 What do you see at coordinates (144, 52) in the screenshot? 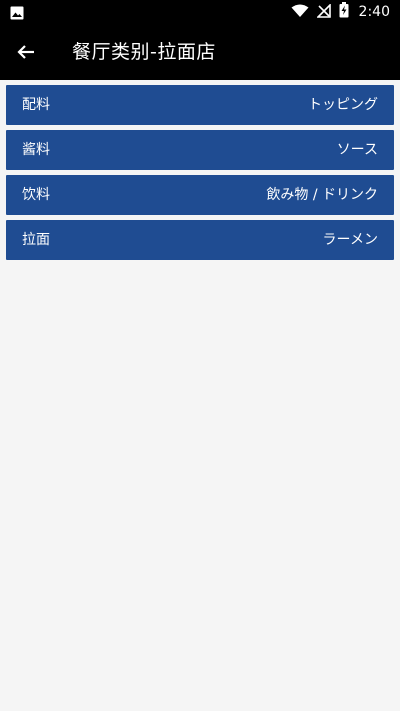
I see `page-title: 餐厅类别-拉面店` at bounding box center [144, 52].